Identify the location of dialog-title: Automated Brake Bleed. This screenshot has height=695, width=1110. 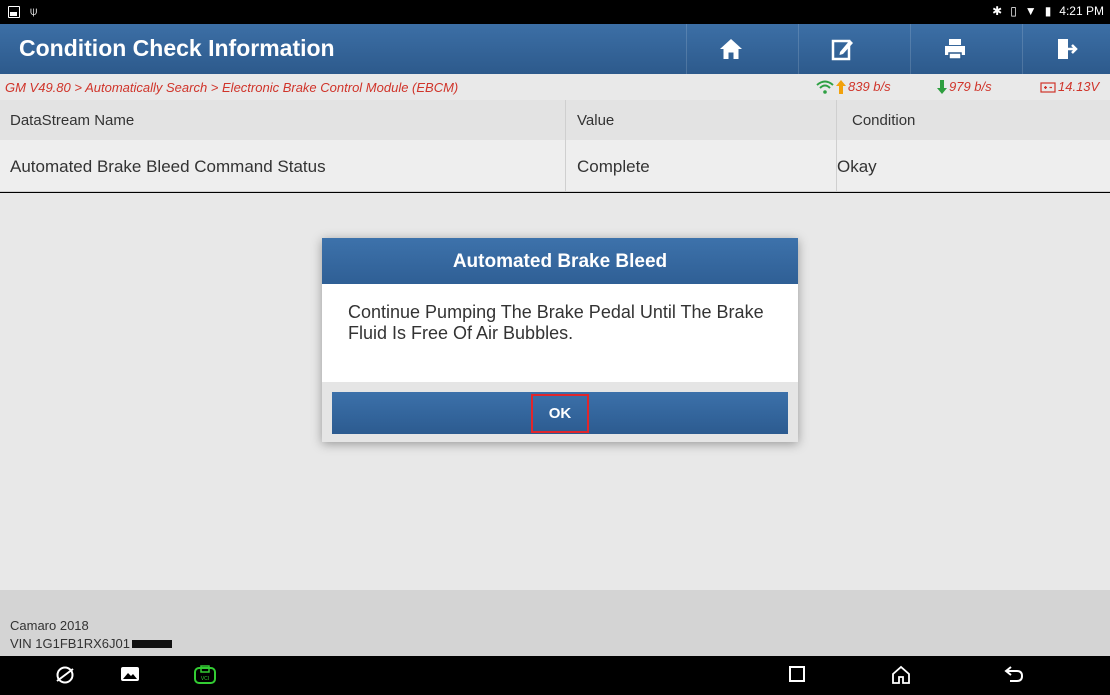
(560, 261).